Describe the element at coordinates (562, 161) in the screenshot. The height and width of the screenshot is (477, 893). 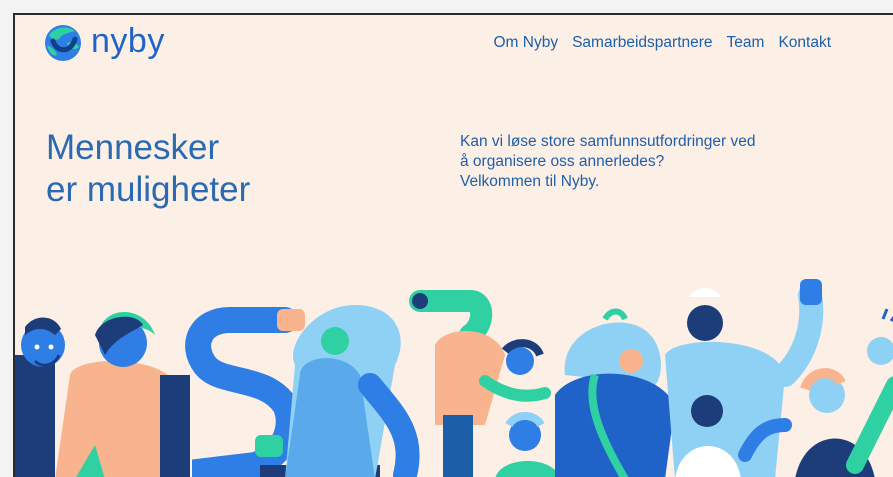
I see `intro-line-2: å organisere oss annerledes?` at that location.